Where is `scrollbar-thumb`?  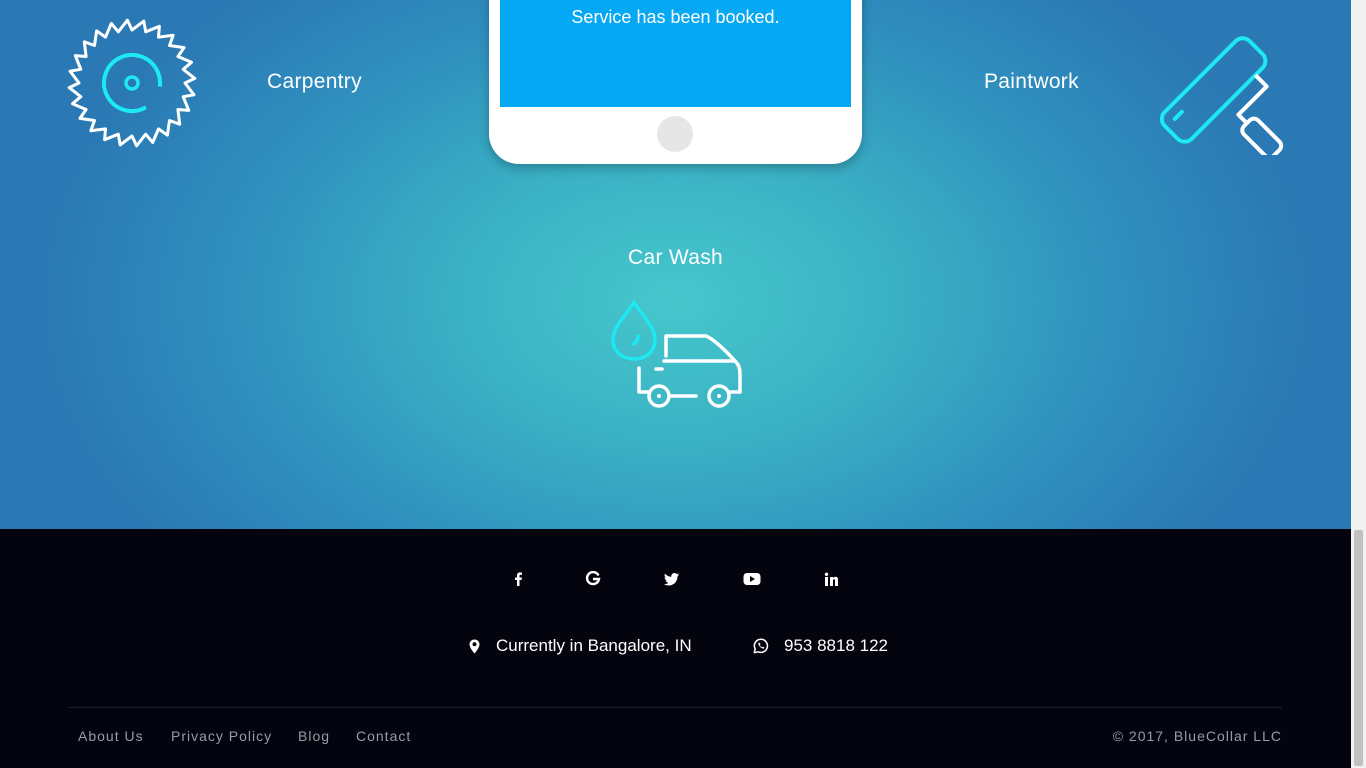
scrollbar-thumb is located at coordinates (1358, 648).